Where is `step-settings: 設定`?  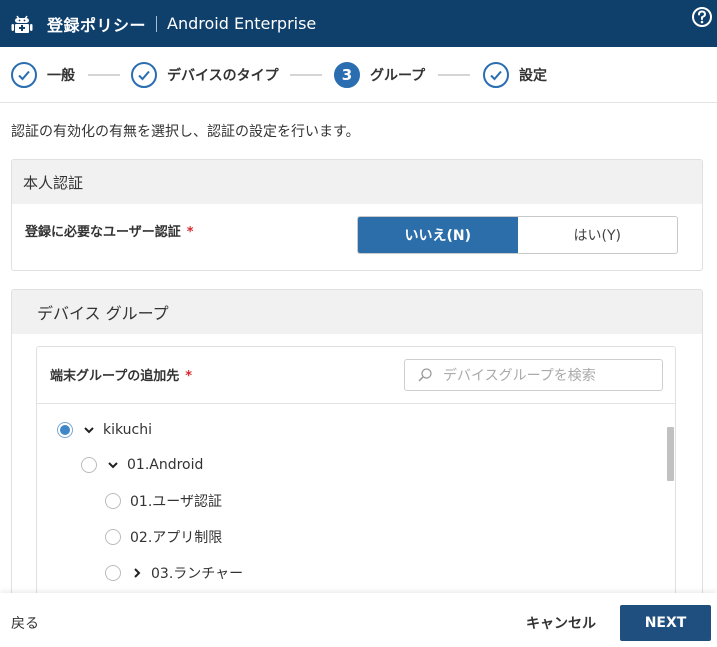
step-settings: 設定 is located at coordinates (515, 75).